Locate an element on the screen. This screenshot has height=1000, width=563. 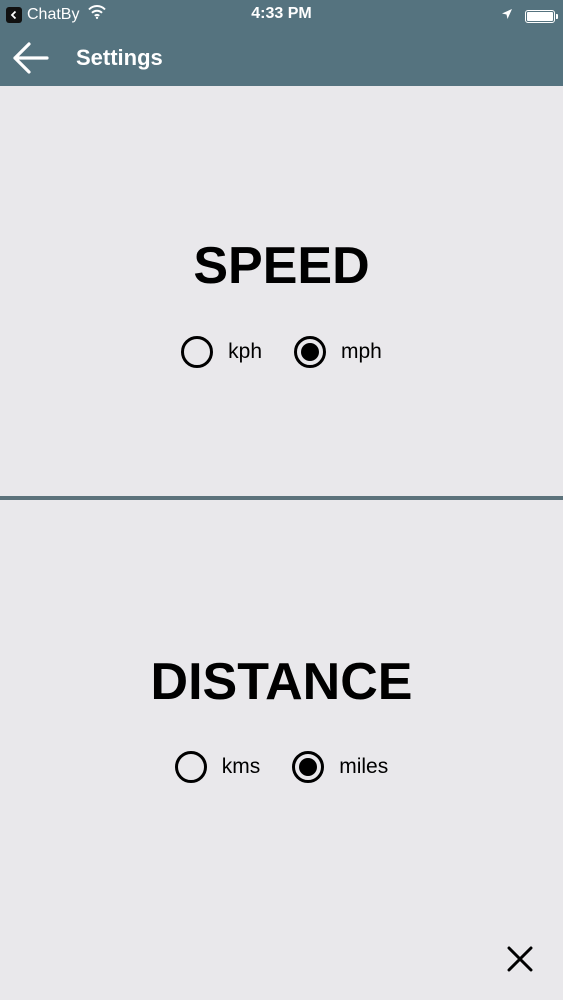
battery-icon is located at coordinates (541, 16).